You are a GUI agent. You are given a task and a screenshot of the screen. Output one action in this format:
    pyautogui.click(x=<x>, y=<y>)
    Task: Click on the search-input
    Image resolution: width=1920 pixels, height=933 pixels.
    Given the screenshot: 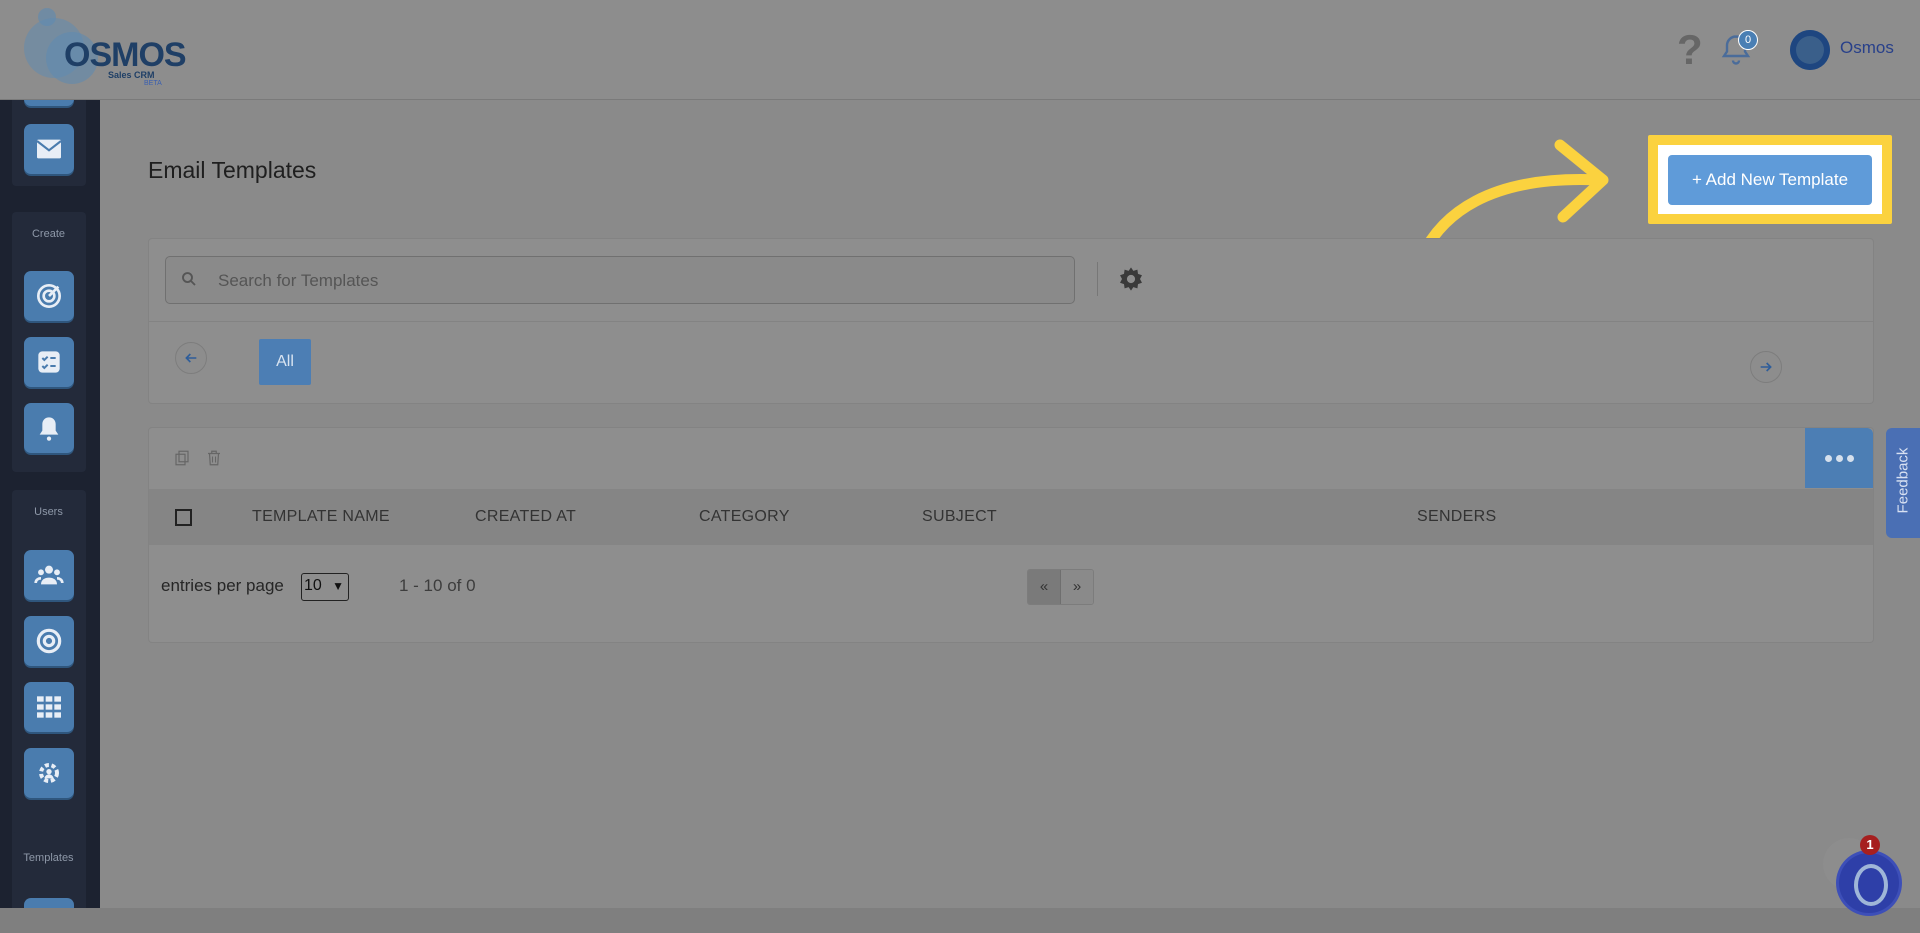 What is the action you would take?
    pyautogui.click(x=618, y=281)
    